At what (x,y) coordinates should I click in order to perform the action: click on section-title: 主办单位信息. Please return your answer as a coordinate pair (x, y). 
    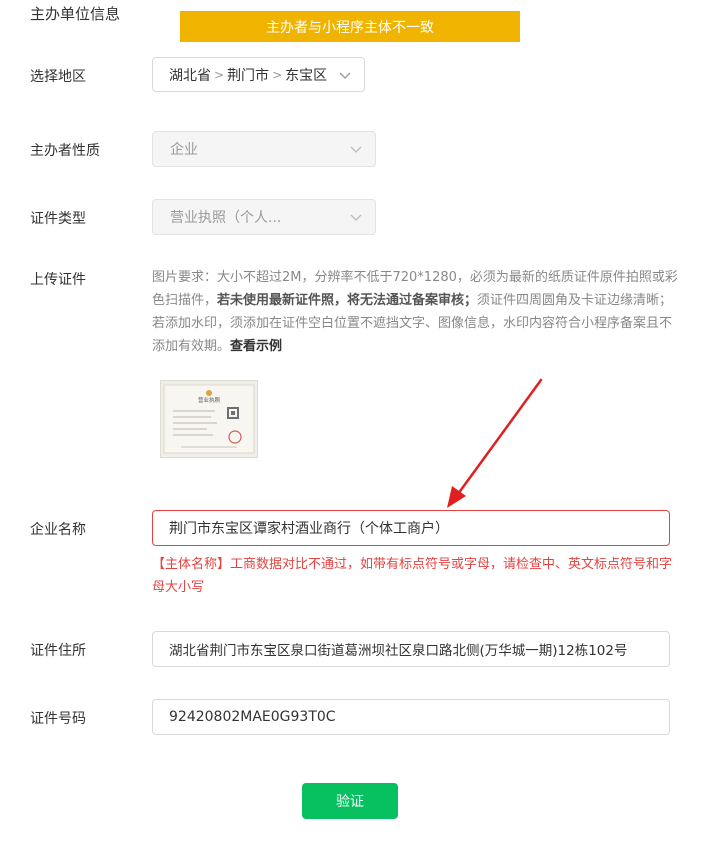
    Looking at the image, I should click on (75, 14).